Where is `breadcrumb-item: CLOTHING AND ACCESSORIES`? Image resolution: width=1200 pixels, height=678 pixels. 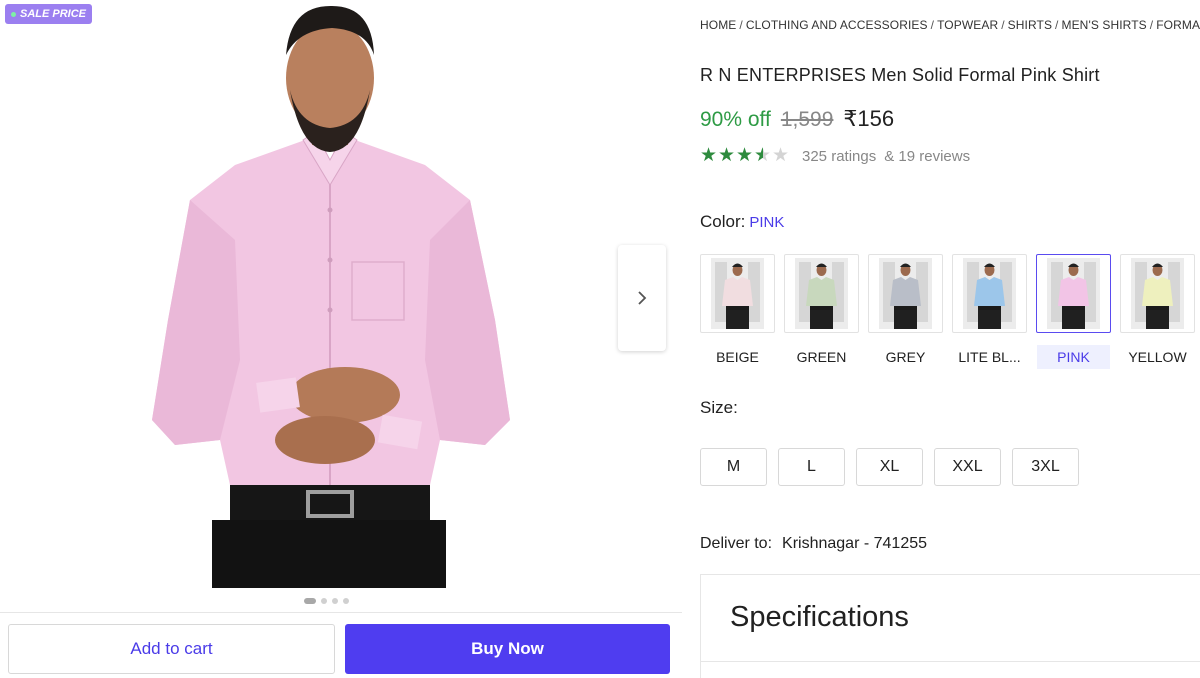
breadcrumb-item: CLOTHING AND ACCESSORIES is located at coordinates (837, 25).